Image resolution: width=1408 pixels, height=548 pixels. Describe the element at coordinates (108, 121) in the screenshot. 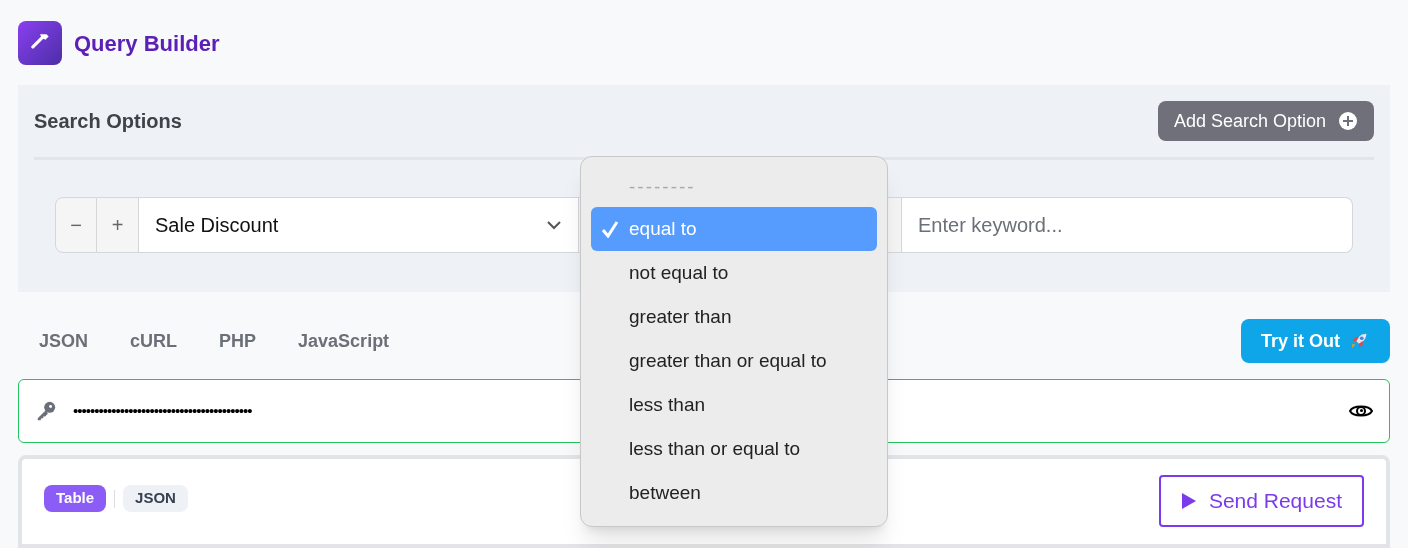

I see `section-title: Search Options` at that location.